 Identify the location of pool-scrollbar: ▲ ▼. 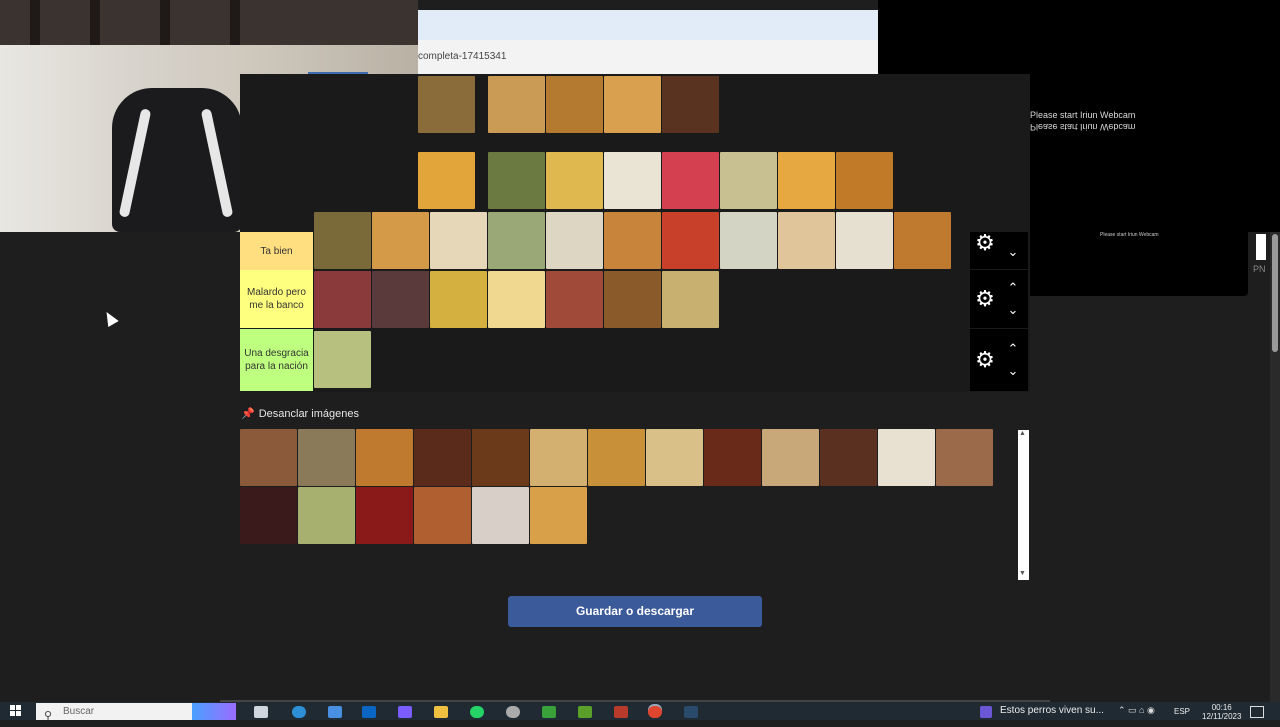
(1023, 505).